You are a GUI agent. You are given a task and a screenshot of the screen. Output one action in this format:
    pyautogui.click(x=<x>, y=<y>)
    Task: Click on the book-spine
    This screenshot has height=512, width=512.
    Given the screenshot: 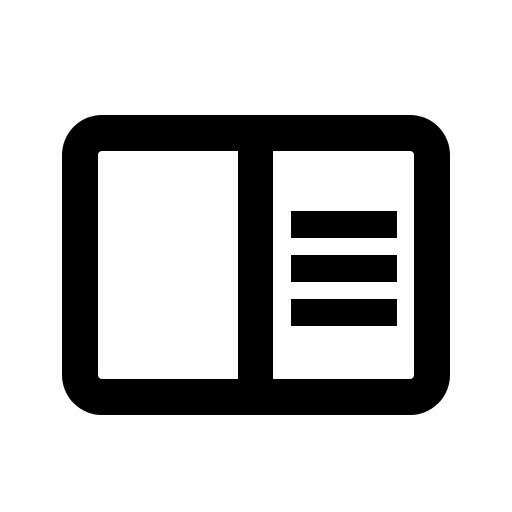 What is the action you would take?
    pyautogui.click(x=255, y=265)
    